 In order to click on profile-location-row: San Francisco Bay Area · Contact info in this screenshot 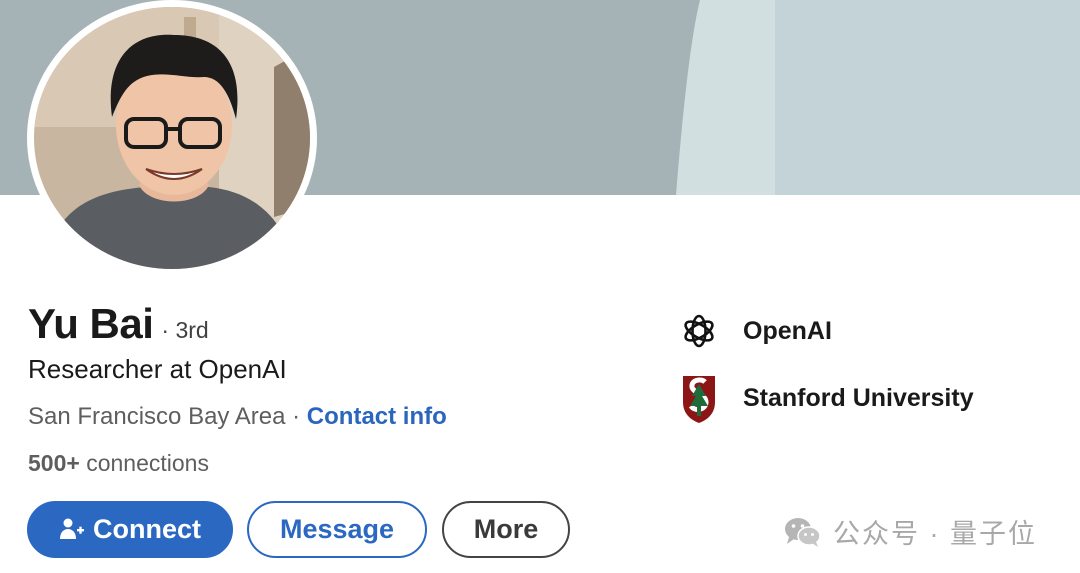, I will do `click(237, 417)`.